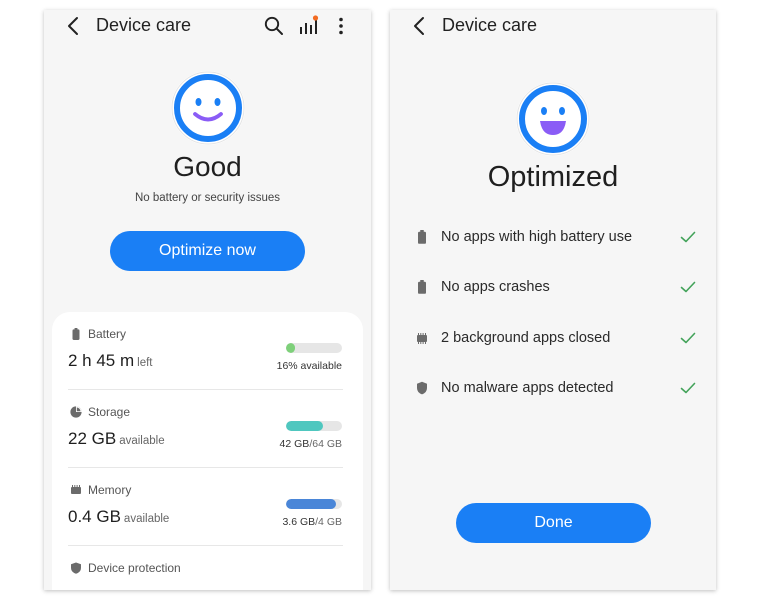  What do you see at coordinates (299, 522) in the screenshot?
I see `memory-caption-text: 3.6 GB` at bounding box center [299, 522].